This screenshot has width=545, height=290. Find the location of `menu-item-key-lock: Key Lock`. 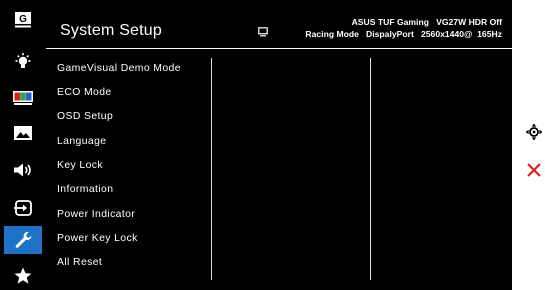

menu-item-key-lock: Key Lock is located at coordinates (80, 165).